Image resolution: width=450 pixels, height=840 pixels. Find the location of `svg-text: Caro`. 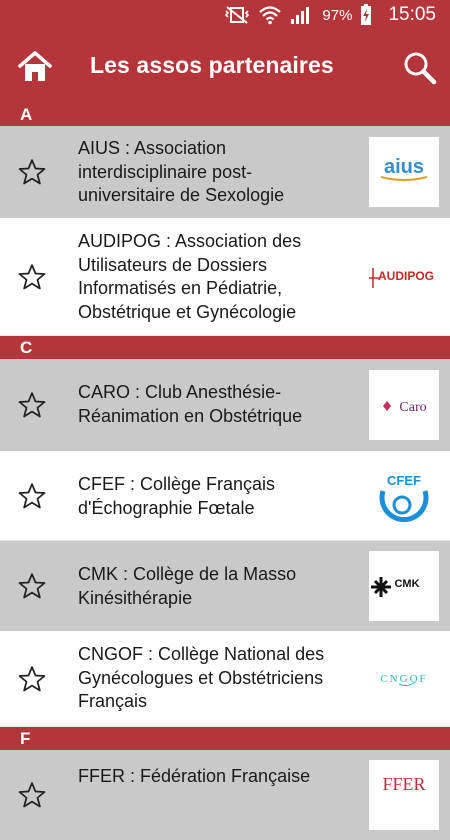

svg-text: Caro is located at coordinates (412, 407).